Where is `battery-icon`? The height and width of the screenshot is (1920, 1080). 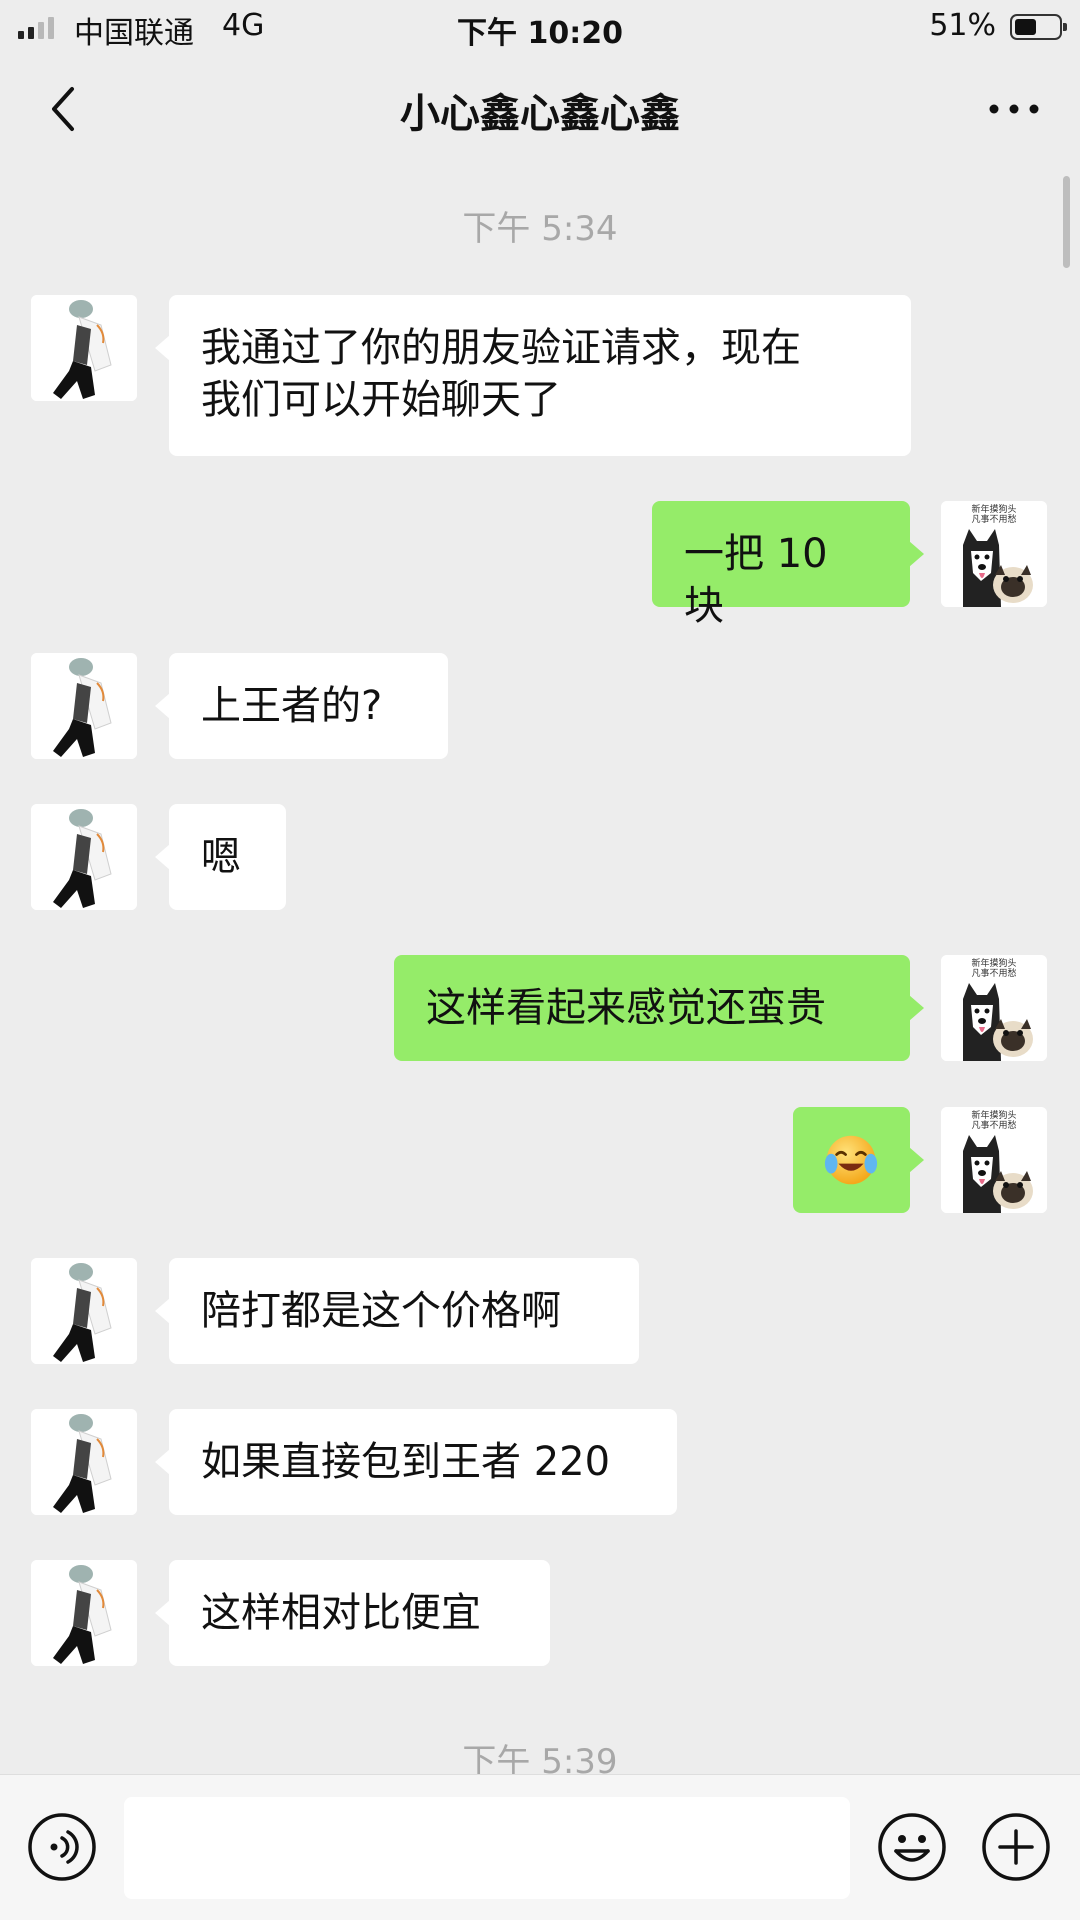 battery-icon is located at coordinates (1038, 27).